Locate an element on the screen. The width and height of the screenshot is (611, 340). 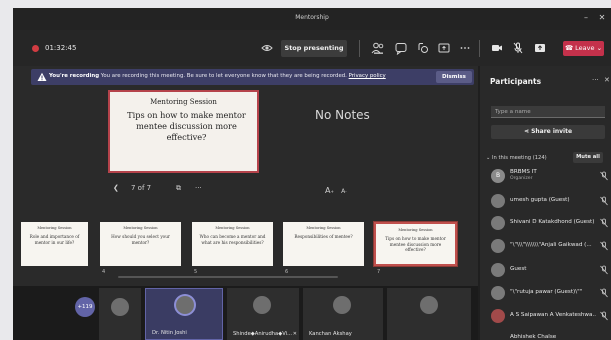
avatar: B is located at coordinates (498, 176).